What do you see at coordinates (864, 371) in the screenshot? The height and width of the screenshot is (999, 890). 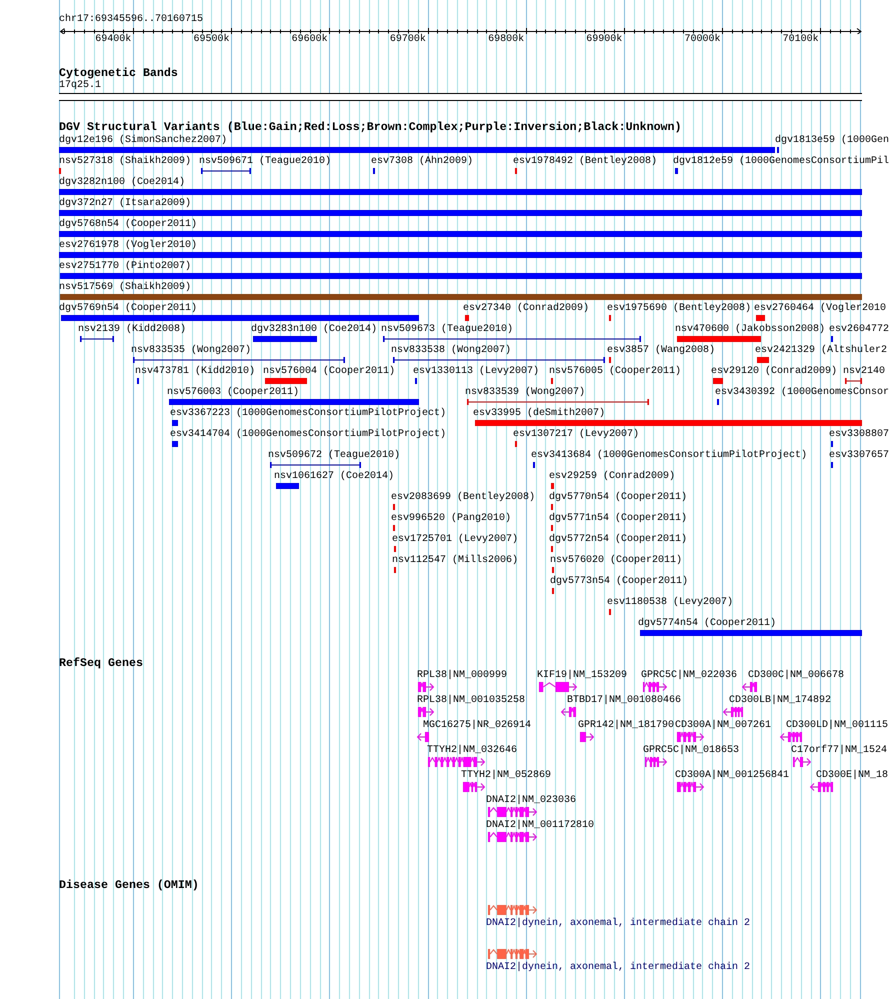 I see `variant-label: nsv2140` at bounding box center [864, 371].